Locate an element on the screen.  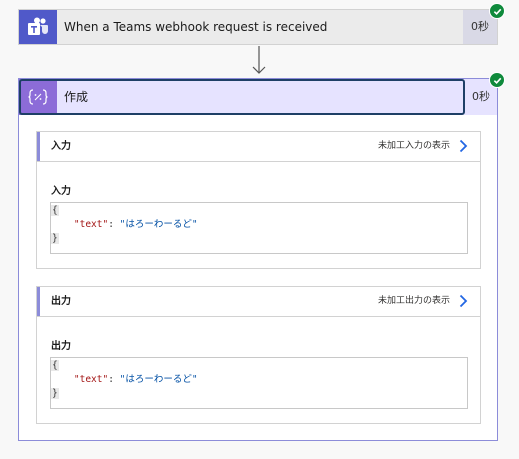
show-raw-outputs-link: 未加工出力の表示 is located at coordinates (414, 301).